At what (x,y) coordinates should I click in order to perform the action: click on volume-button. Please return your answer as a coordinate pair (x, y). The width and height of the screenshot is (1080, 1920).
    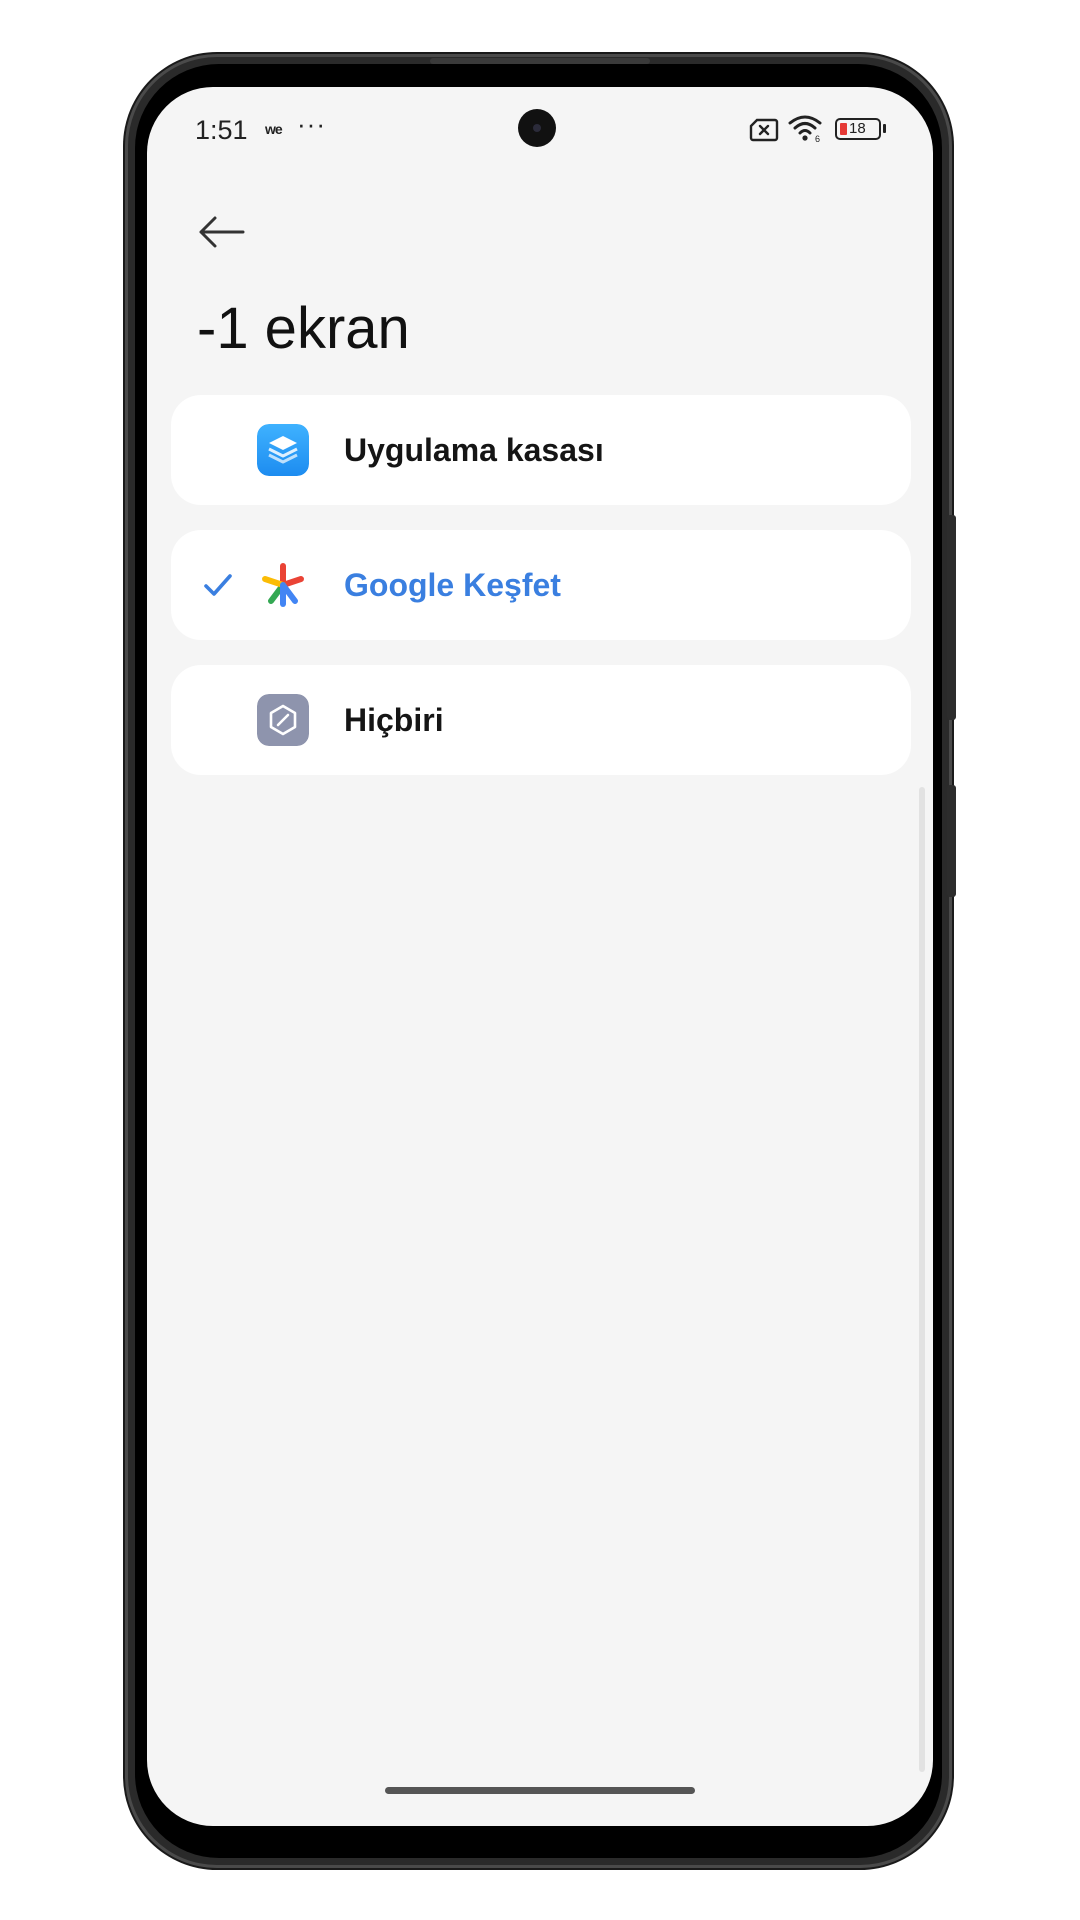
    Looking at the image, I should click on (951, 841).